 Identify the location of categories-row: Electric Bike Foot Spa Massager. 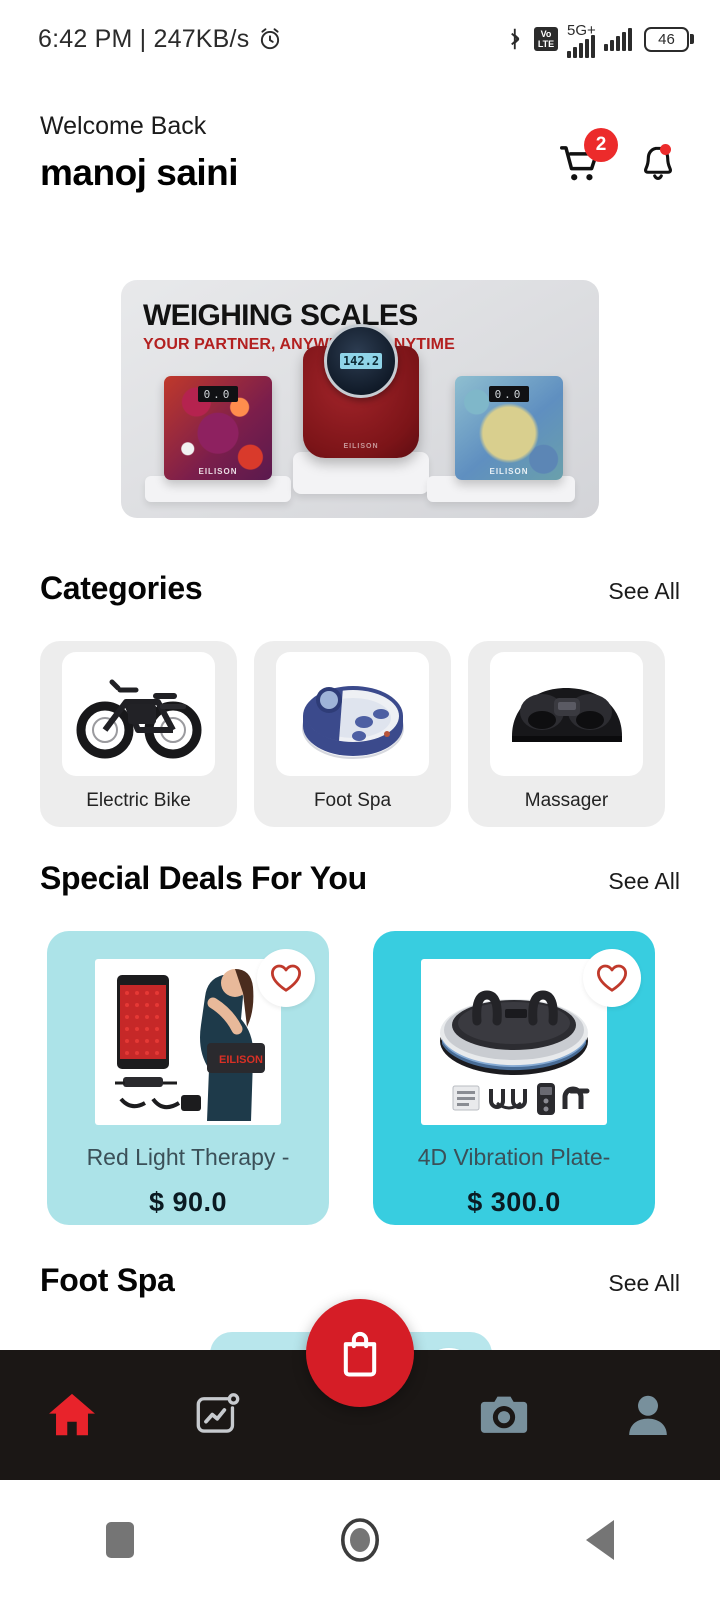
(360, 734).